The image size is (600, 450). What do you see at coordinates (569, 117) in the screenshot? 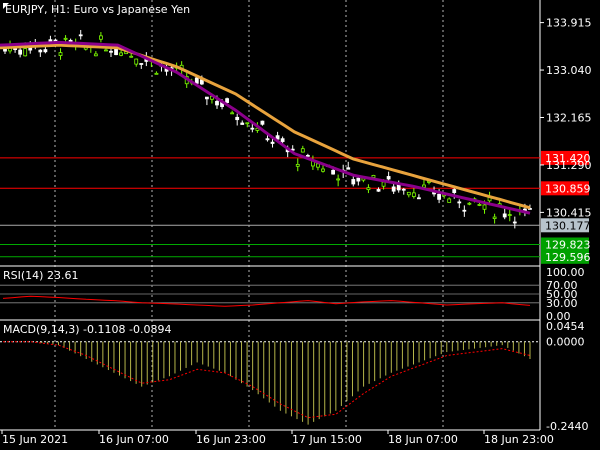
I see `price-tick-label: 132.165` at bounding box center [569, 117].